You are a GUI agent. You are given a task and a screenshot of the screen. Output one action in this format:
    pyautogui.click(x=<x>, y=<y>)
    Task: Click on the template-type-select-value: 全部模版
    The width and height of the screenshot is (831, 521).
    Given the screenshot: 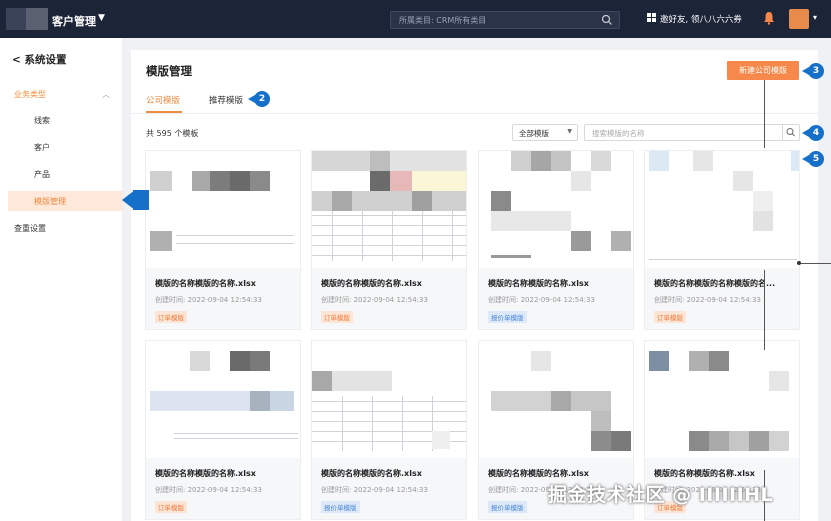 What is the action you would take?
    pyautogui.click(x=534, y=133)
    